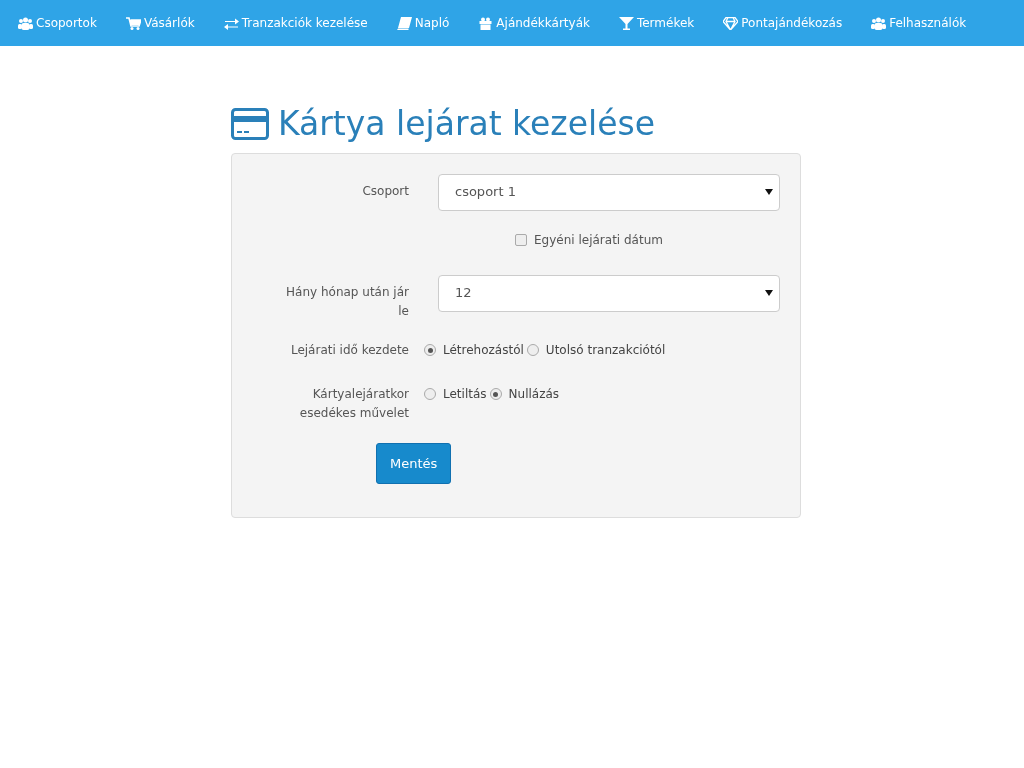 This screenshot has width=1024, height=768. What do you see at coordinates (354, 403) in the screenshot?
I see `field-label: Kártyalejáratkor esedékes művelet` at bounding box center [354, 403].